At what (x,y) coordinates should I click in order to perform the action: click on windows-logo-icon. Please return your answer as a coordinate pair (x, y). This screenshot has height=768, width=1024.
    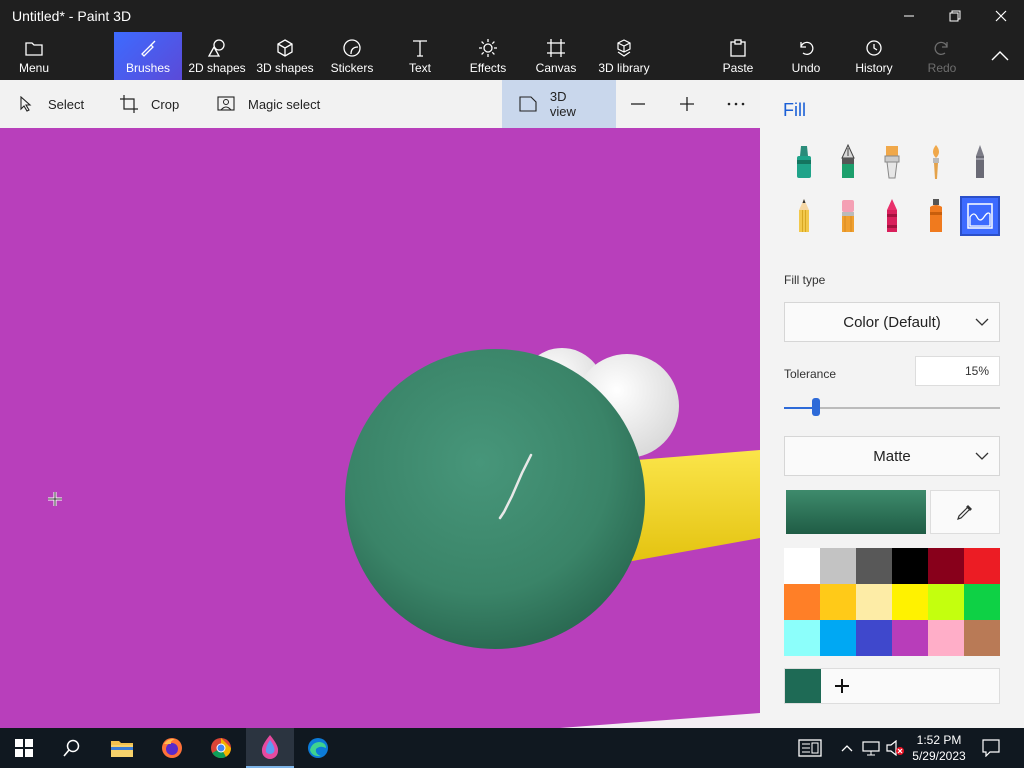
    Looking at the image, I should click on (24, 748).